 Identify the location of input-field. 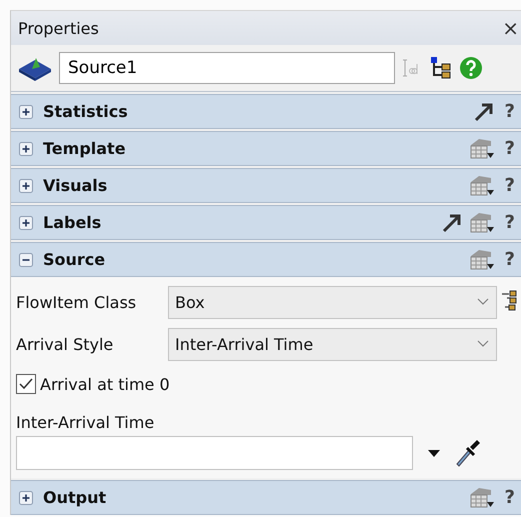
(214, 453).